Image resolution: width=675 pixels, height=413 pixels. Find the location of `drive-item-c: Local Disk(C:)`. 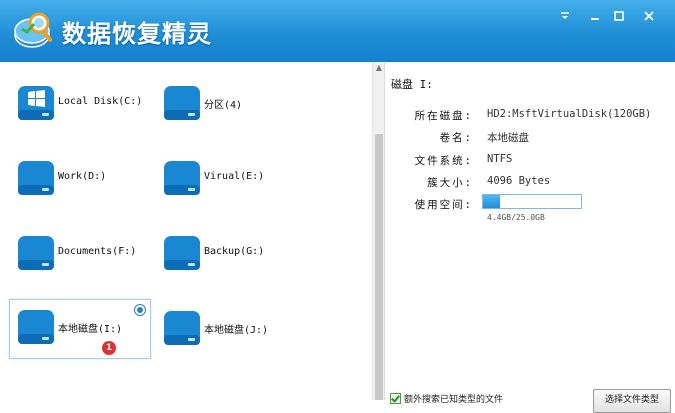

drive-item-c: Local Disk(C:) is located at coordinates (80, 105).